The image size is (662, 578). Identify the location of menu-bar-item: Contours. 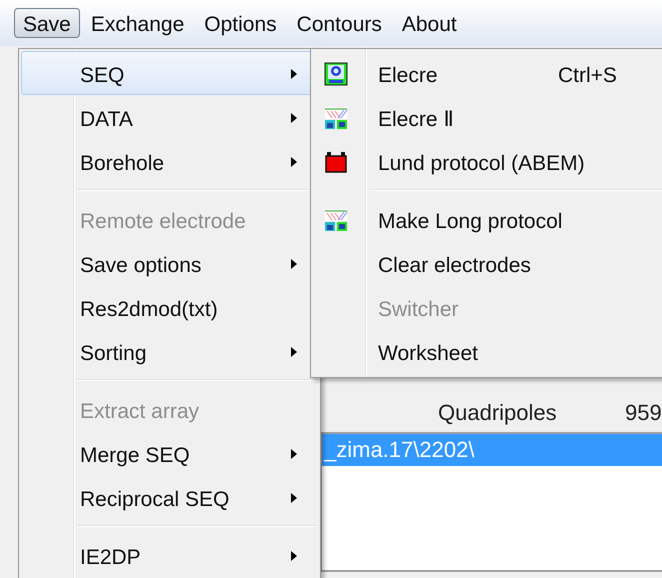
(339, 23).